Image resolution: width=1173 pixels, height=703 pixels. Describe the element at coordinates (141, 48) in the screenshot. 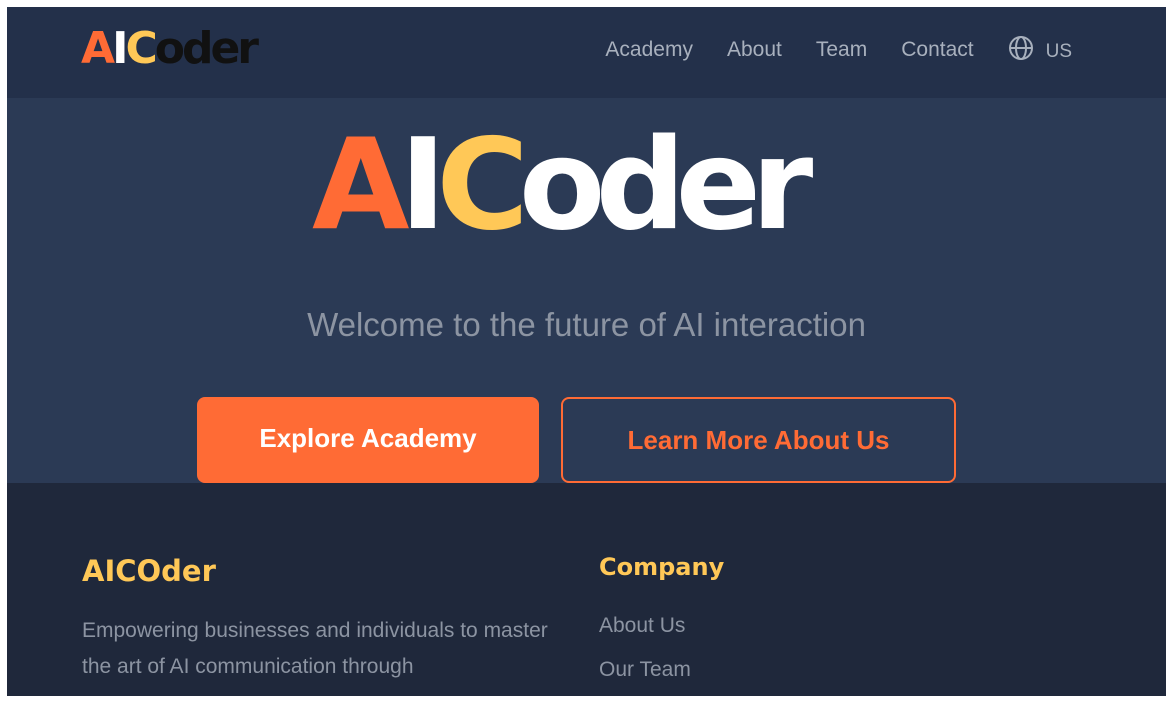

I see `logo-letter-c: C` at that location.